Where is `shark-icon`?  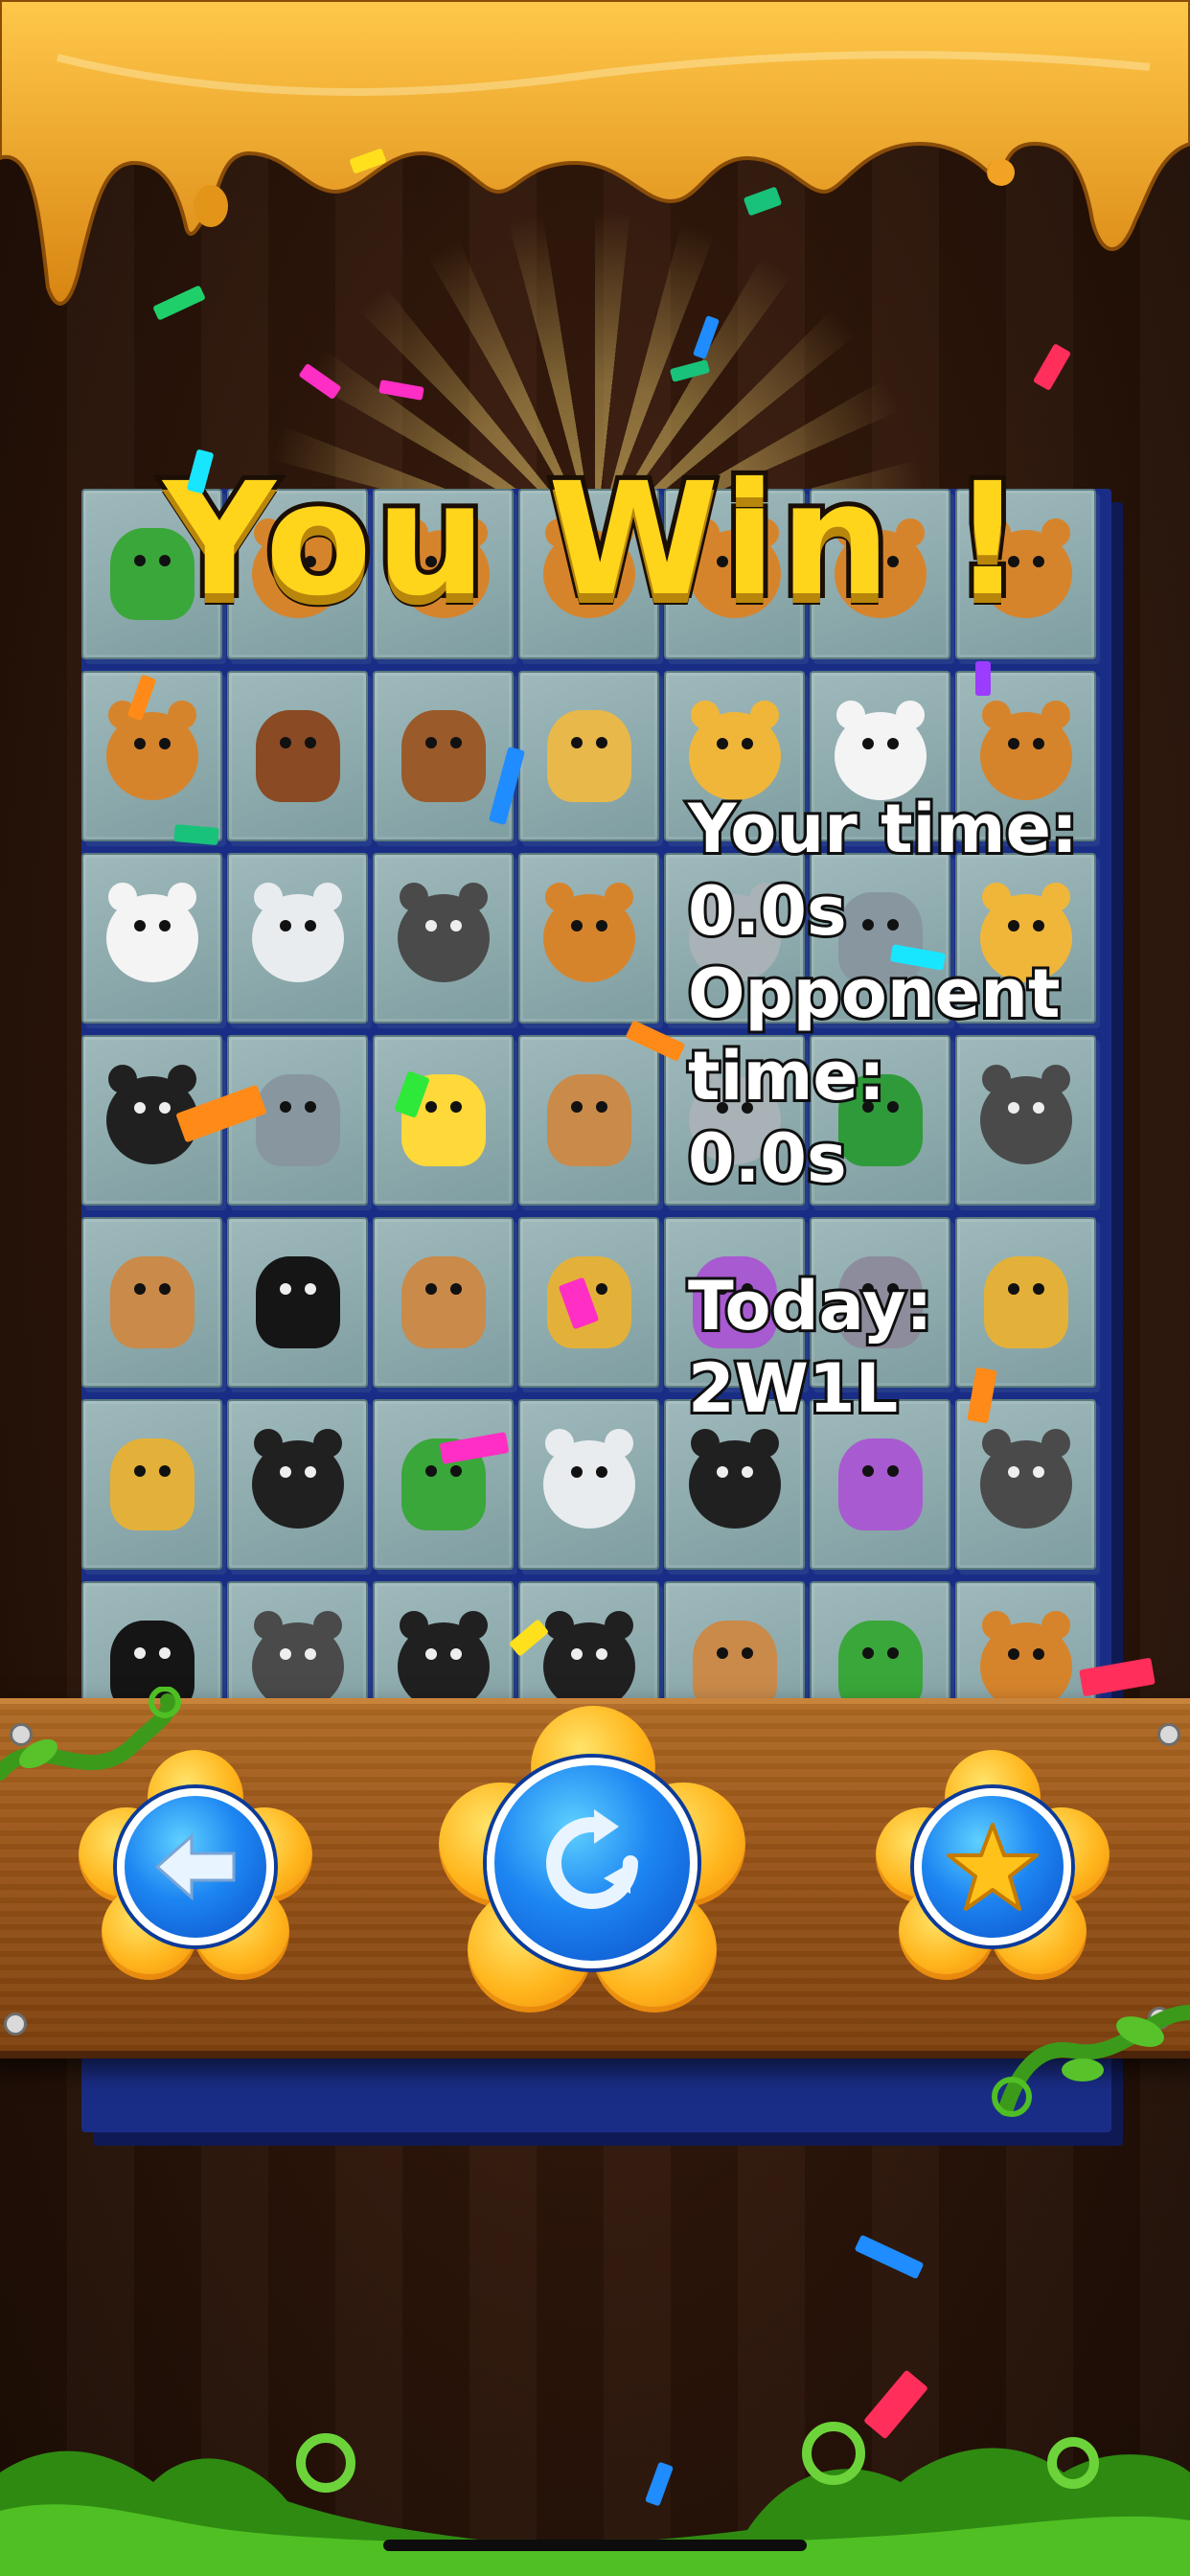
shark-icon is located at coordinates (297, 1120).